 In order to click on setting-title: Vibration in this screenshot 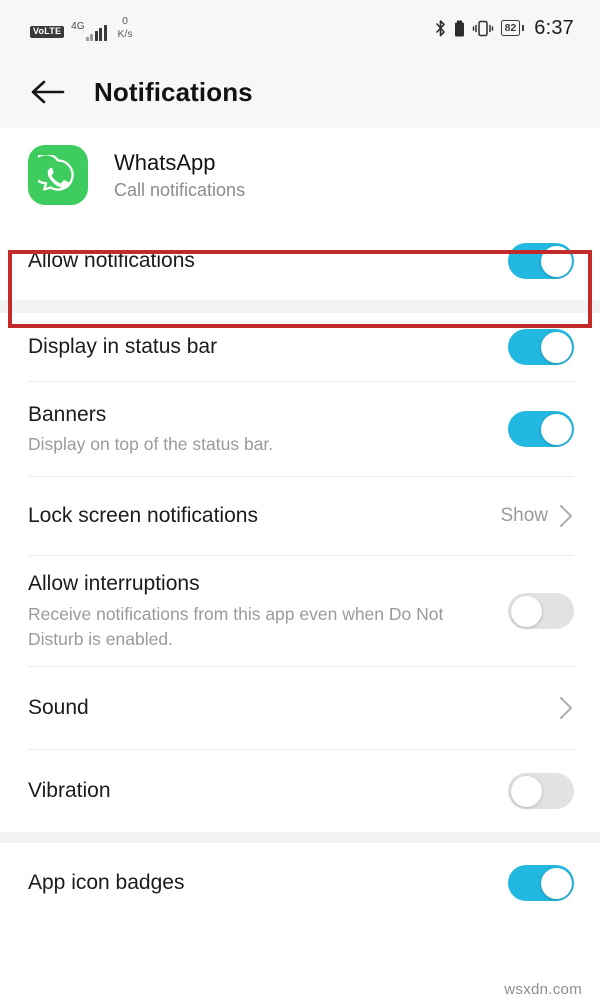, I will do `click(69, 790)`.